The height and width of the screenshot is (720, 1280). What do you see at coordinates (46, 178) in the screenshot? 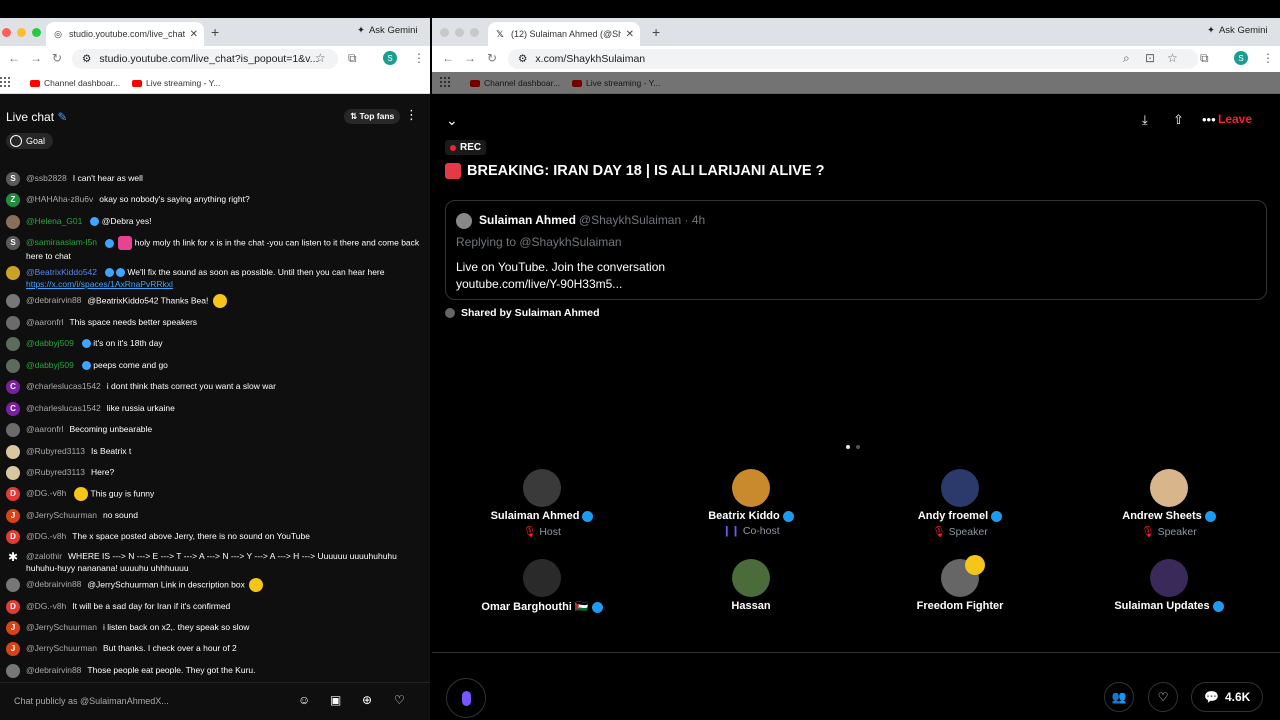
I see `chat-author: @ssb2828` at bounding box center [46, 178].